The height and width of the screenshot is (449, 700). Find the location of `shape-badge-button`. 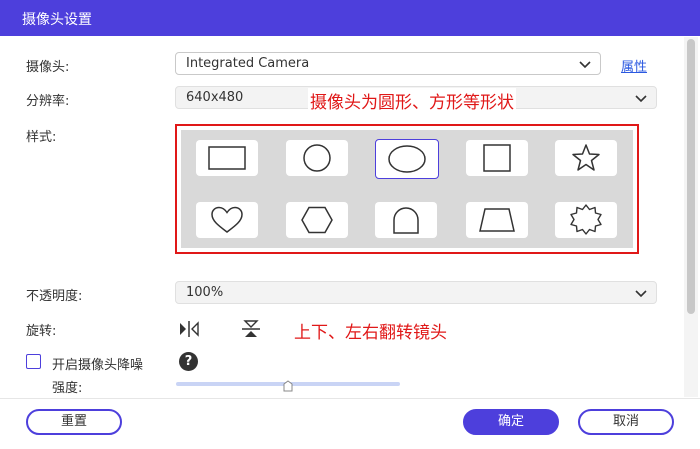

shape-badge-button is located at coordinates (586, 220).